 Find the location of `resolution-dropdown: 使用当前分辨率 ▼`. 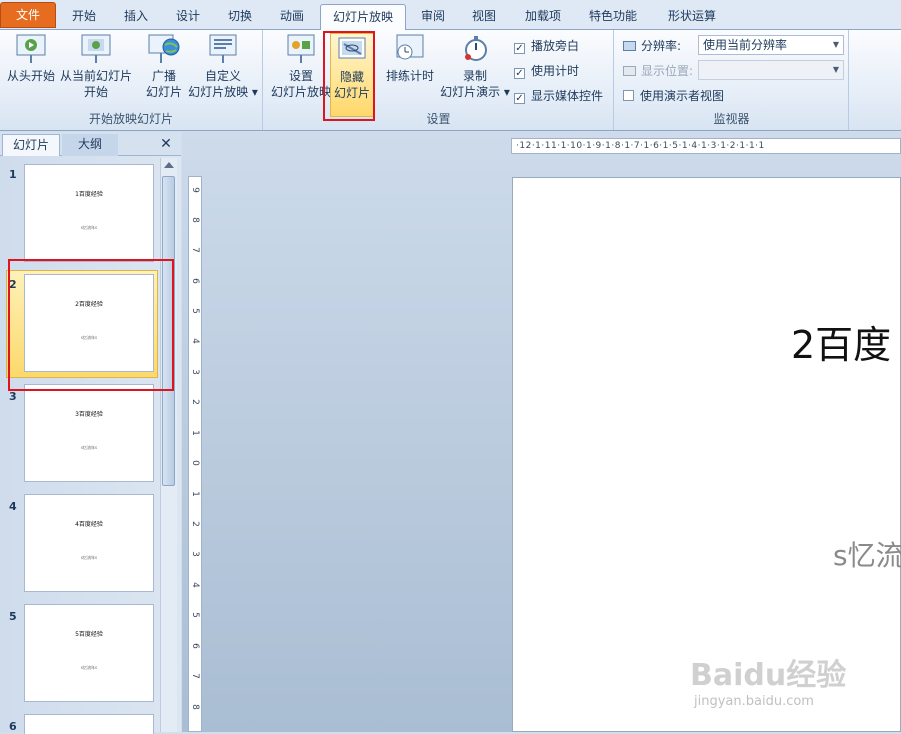

resolution-dropdown: 使用当前分辨率 ▼ is located at coordinates (771, 45).